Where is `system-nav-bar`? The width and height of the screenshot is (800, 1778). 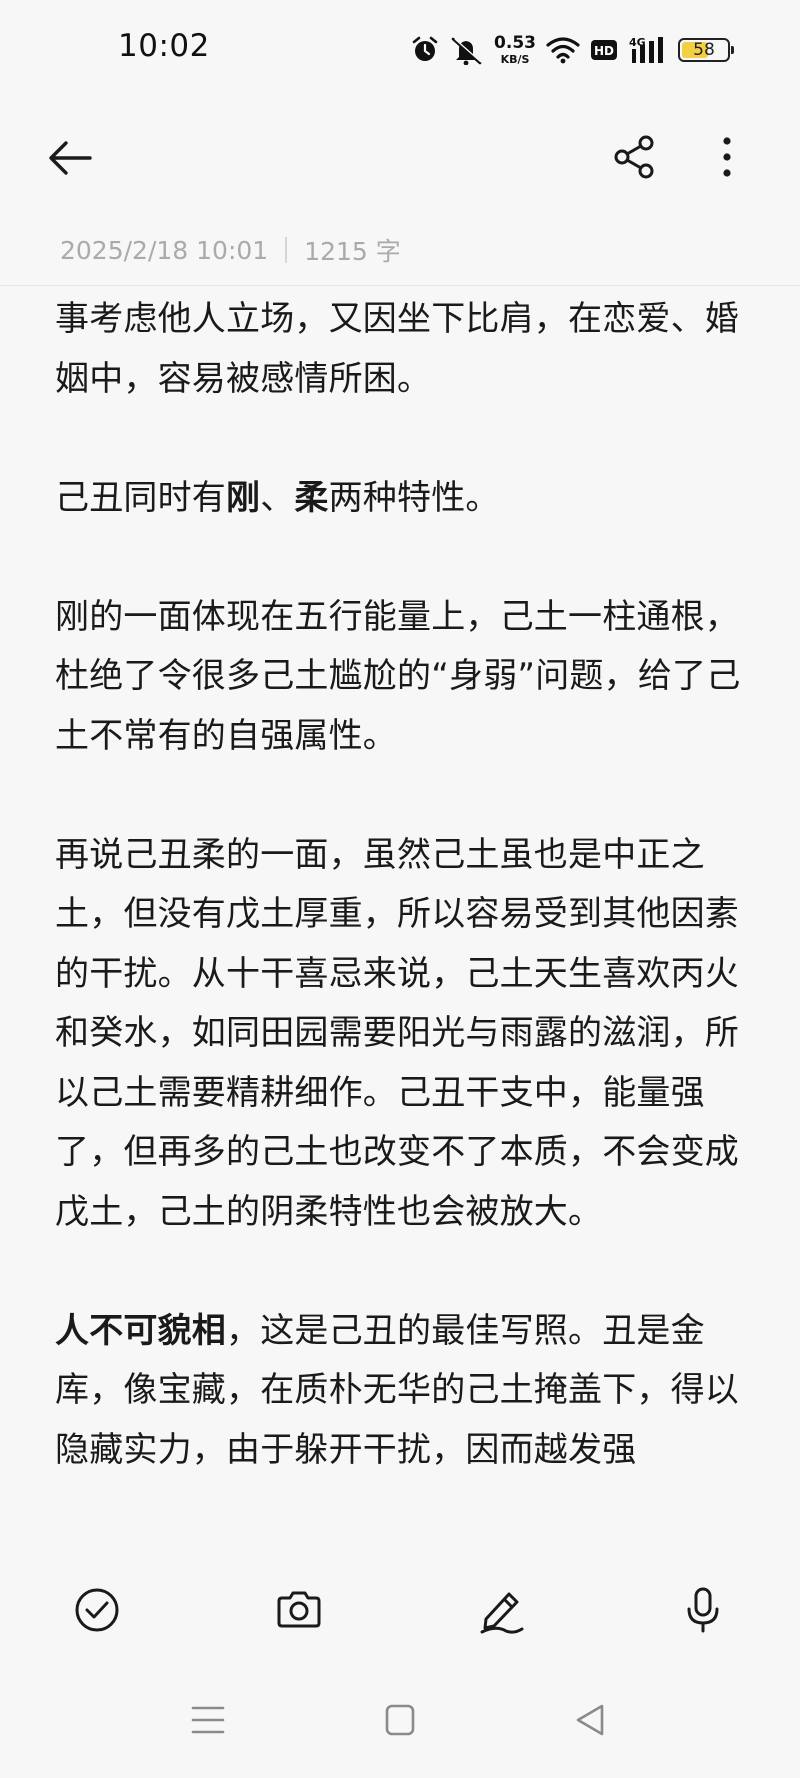
system-nav-bar is located at coordinates (400, 1723).